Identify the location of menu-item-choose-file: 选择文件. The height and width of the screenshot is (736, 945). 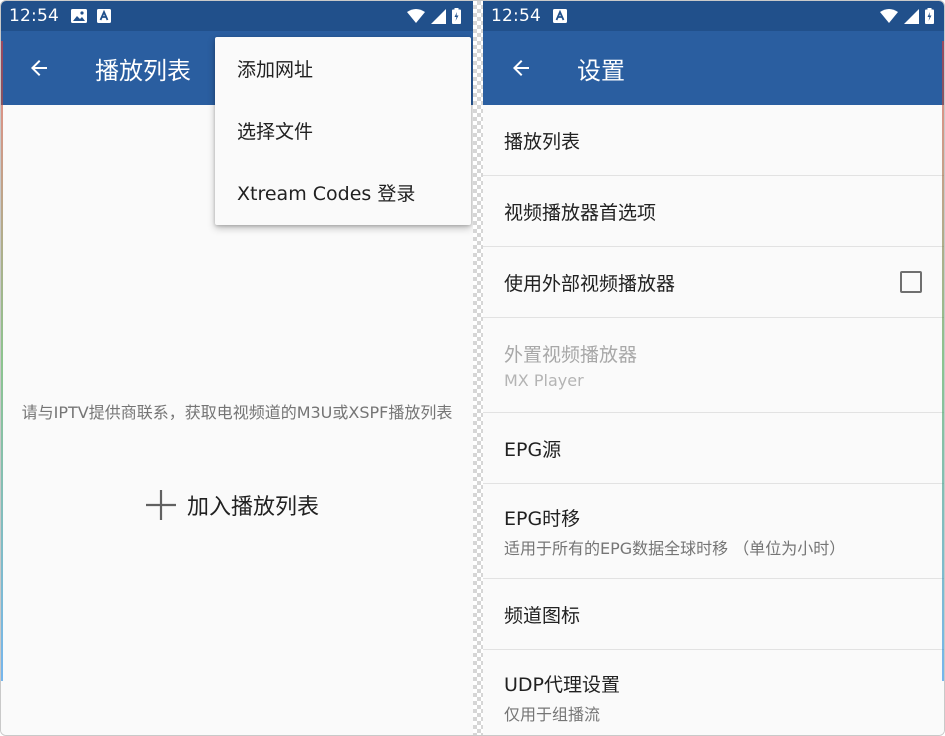
(343, 130).